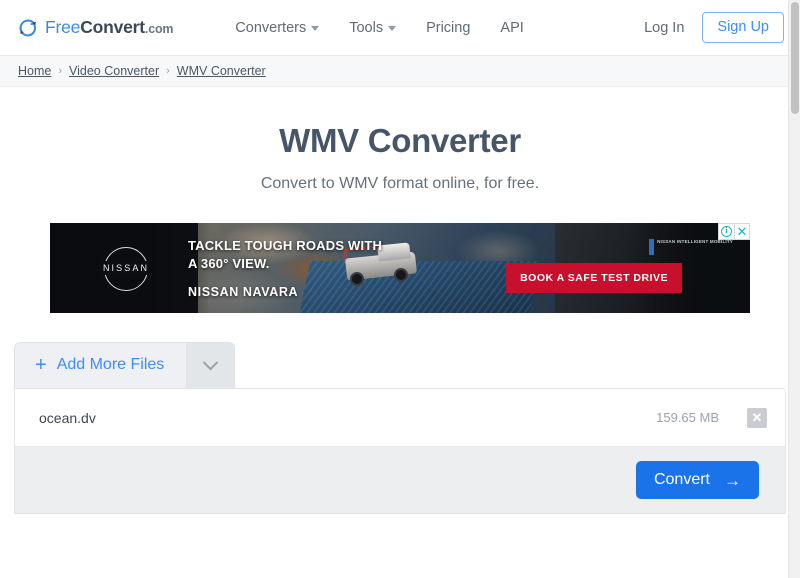 The height and width of the screenshot is (578, 800). I want to click on info-icon: i, so click(726, 231).